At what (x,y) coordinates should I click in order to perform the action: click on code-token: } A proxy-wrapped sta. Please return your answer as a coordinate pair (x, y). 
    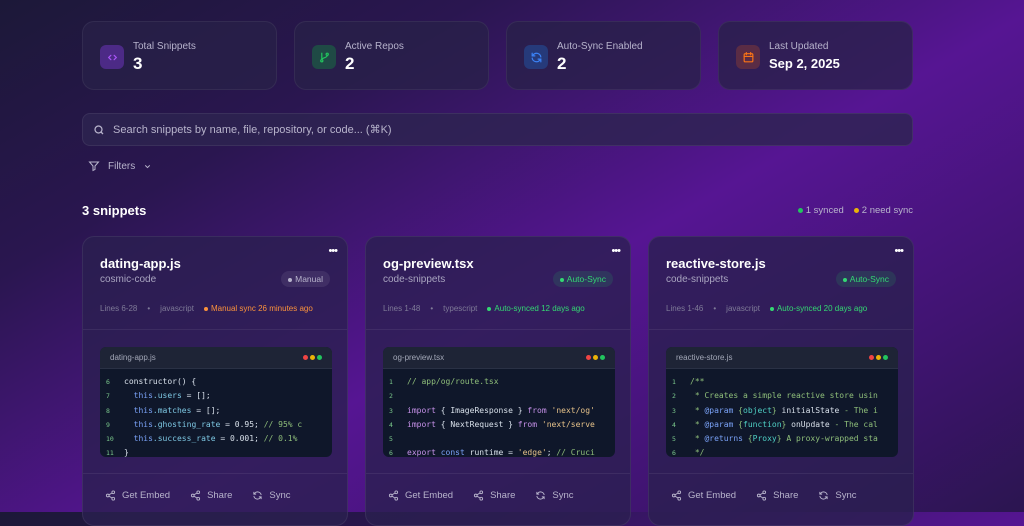
    Looking at the image, I should click on (827, 439).